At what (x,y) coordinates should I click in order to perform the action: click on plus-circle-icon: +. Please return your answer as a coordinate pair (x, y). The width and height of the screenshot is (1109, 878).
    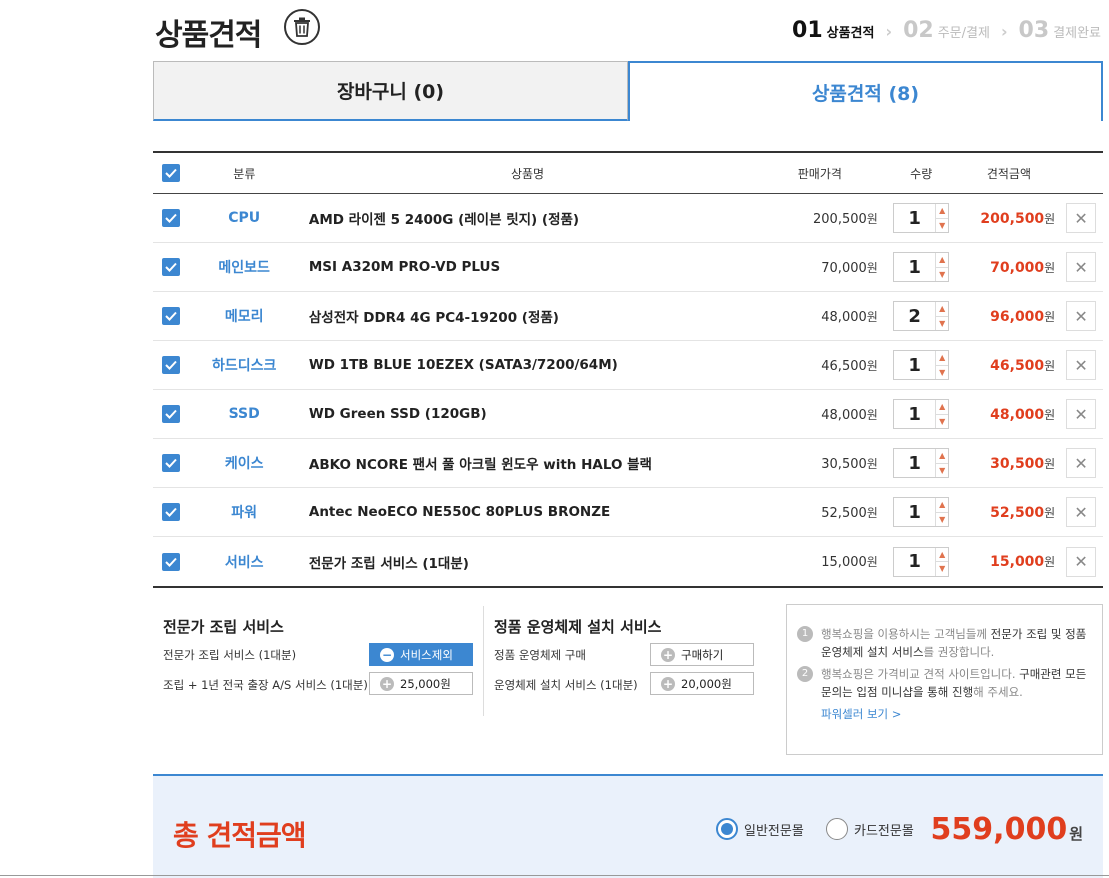
    Looking at the image, I should click on (668, 654).